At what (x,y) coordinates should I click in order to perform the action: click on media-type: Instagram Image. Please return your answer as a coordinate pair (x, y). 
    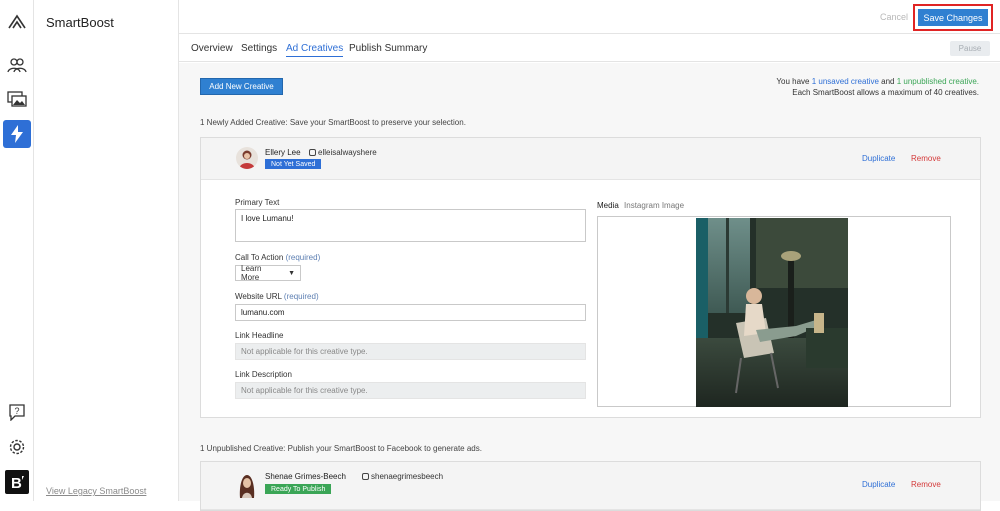
    Looking at the image, I should click on (654, 205).